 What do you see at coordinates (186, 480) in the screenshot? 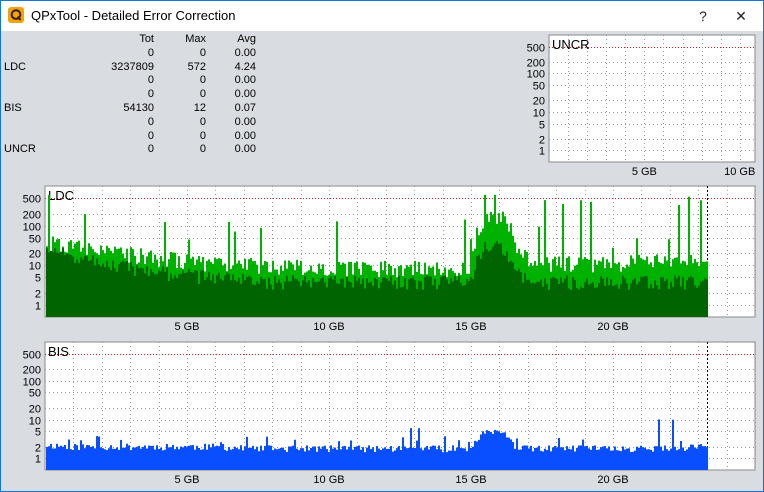
I see `x-tick-label: 5 GB` at bounding box center [186, 480].